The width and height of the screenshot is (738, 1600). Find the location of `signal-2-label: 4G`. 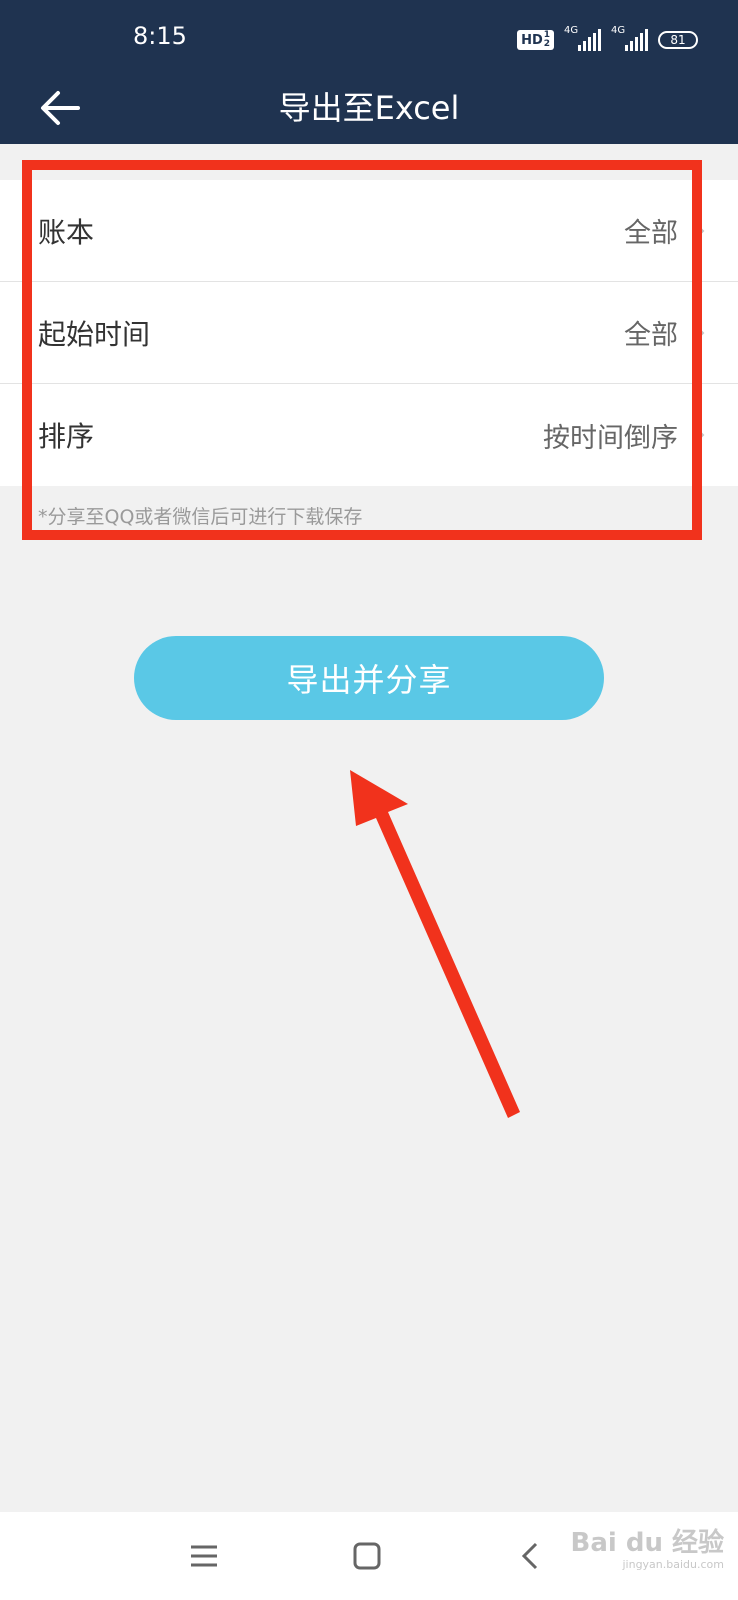

signal-2-label: 4G is located at coordinates (618, 30).